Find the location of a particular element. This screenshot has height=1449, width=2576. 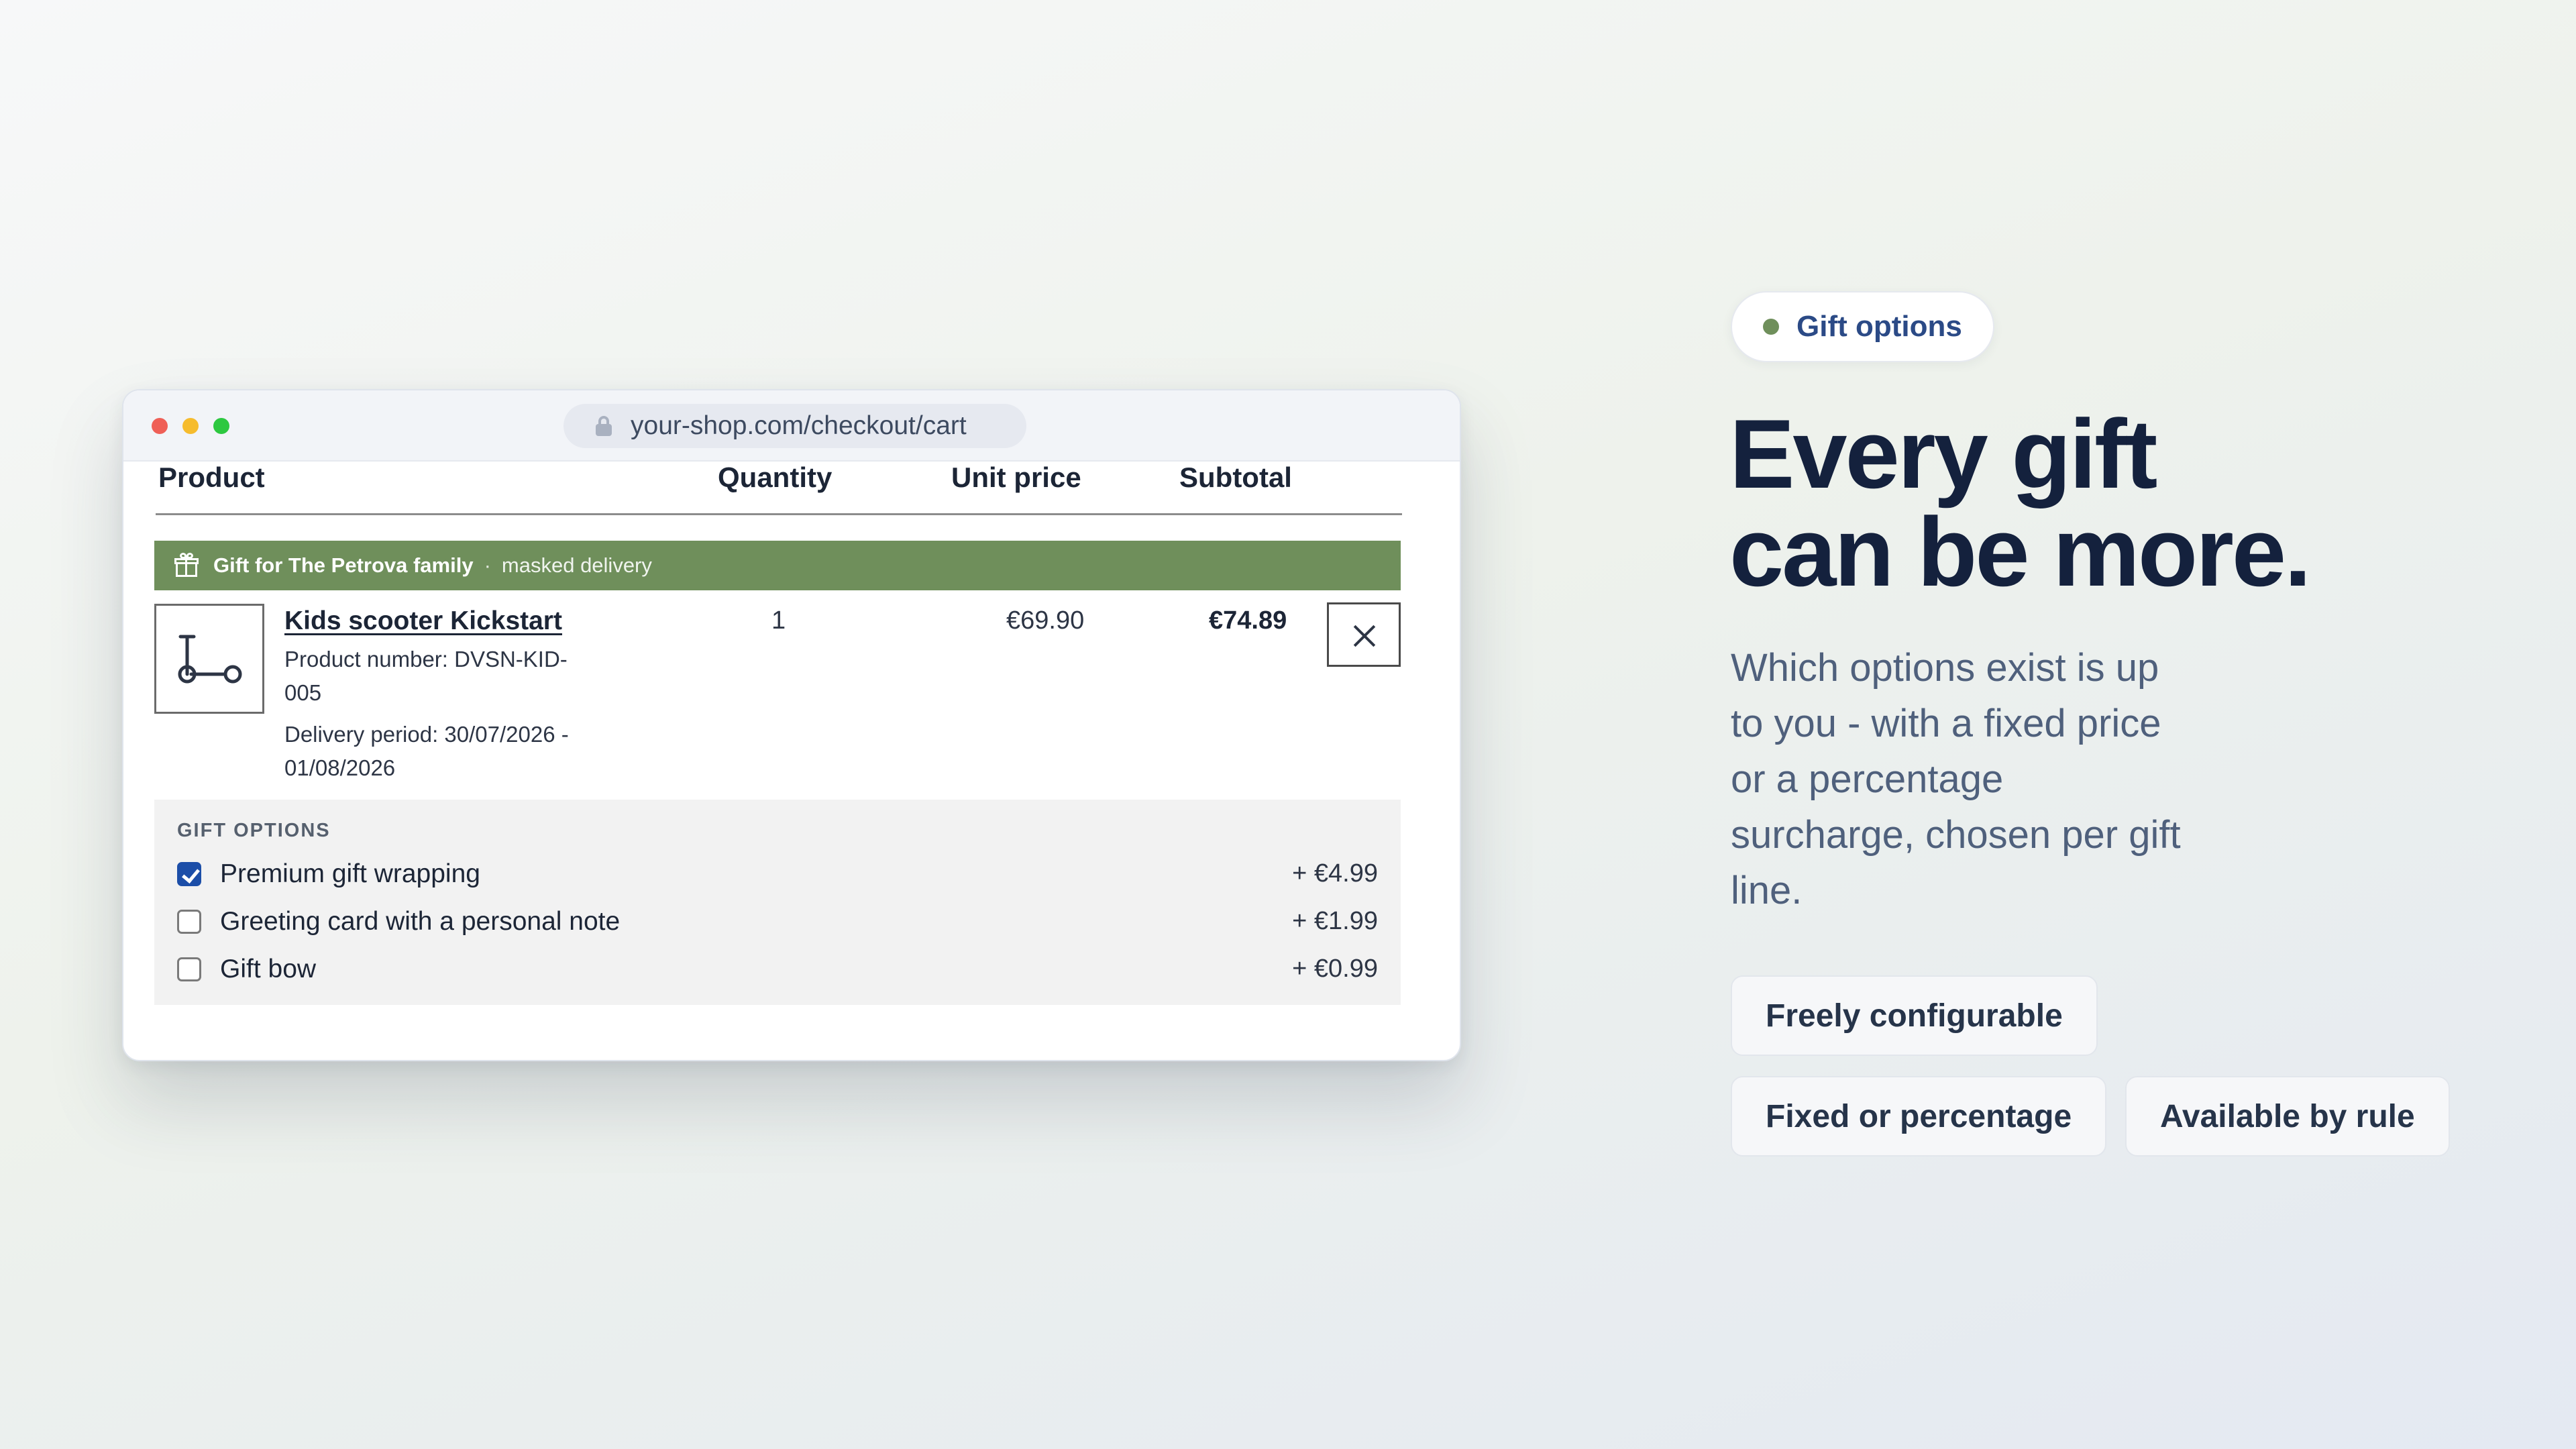

remove-item-button is located at coordinates (1364, 634).